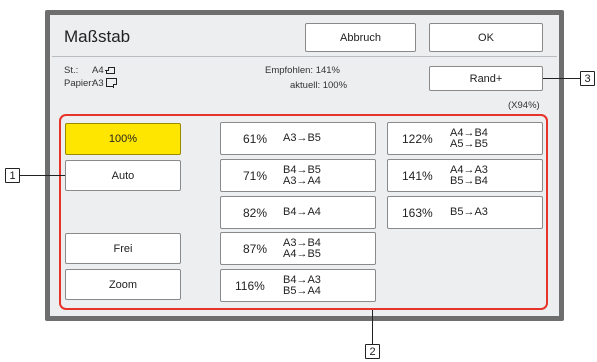  Describe the element at coordinates (486, 37) in the screenshot. I see `ok-button: OK` at that location.